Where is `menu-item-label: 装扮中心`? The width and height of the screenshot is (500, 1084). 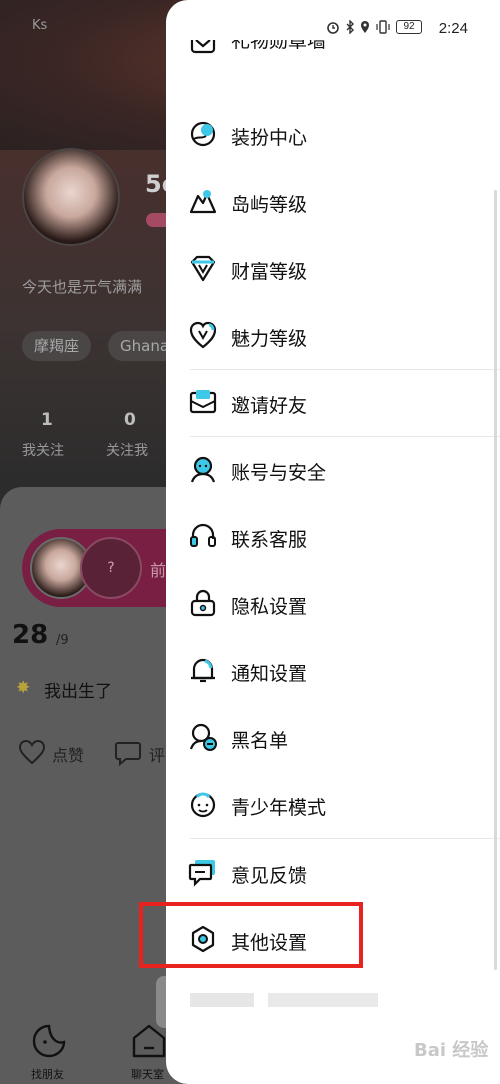 menu-item-label: 装扮中心 is located at coordinates (269, 138).